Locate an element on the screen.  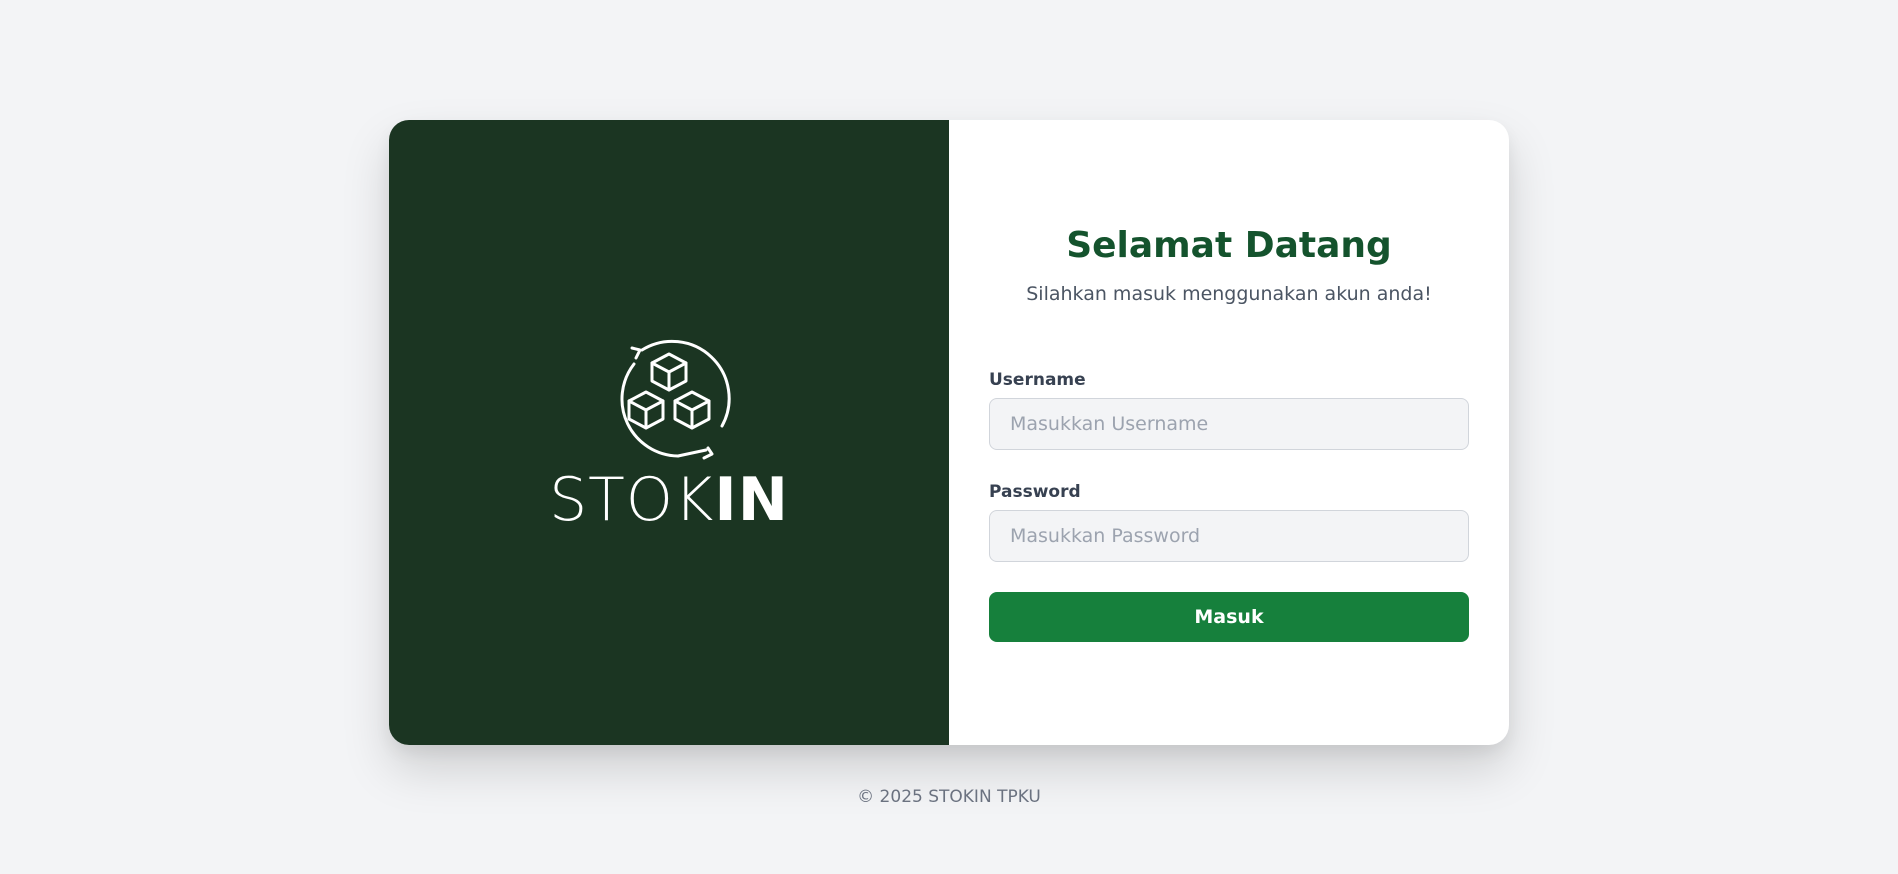
logo-bold-text: IN is located at coordinates (751, 499).